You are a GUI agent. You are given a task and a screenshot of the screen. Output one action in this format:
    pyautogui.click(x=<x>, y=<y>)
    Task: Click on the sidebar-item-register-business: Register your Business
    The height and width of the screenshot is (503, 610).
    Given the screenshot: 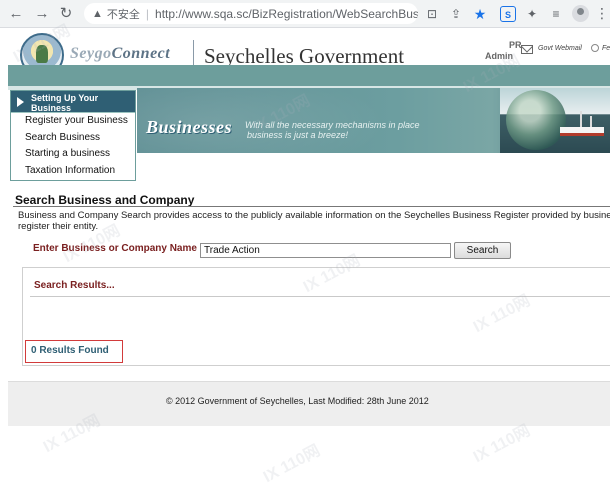 What is the action you would take?
    pyautogui.click(x=73, y=121)
    